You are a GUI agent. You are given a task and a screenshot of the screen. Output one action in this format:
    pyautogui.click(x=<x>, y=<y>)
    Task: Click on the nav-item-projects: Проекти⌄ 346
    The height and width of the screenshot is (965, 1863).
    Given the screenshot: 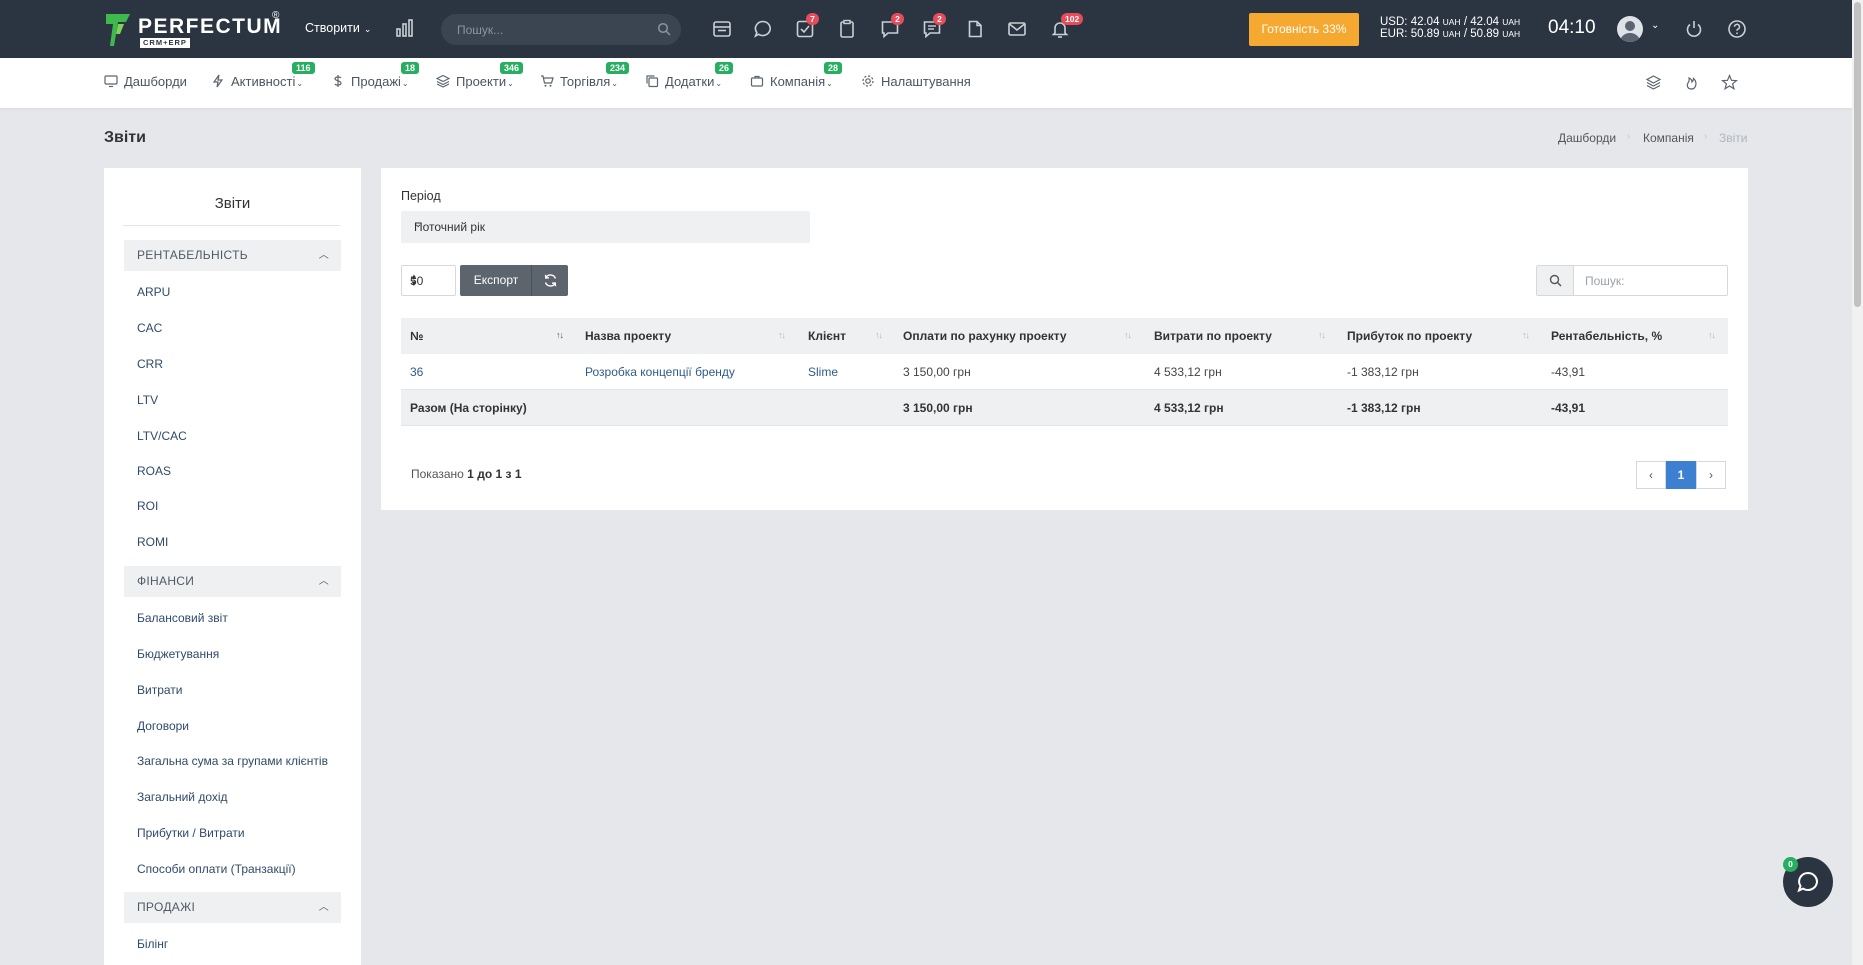 What is the action you would take?
    pyautogui.click(x=480, y=75)
    